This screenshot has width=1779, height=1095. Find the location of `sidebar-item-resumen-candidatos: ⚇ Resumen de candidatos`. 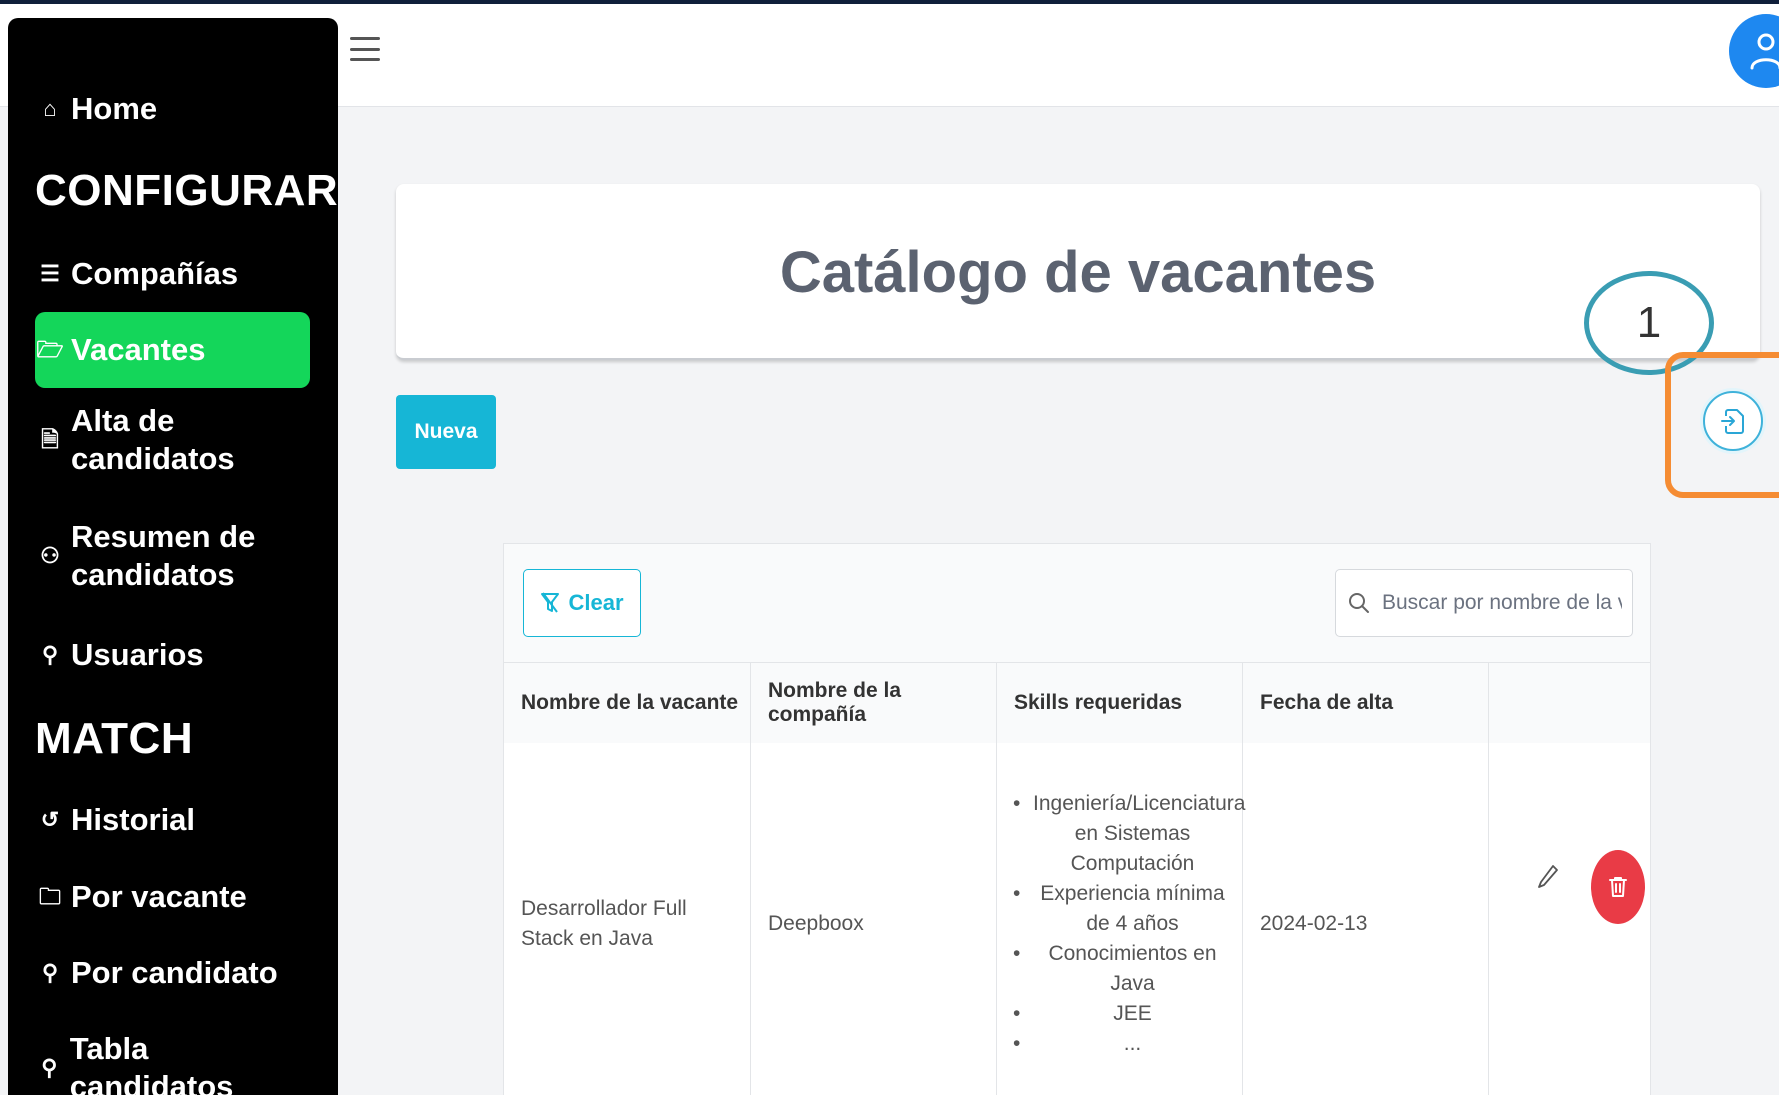

sidebar-item-resumen-candidatos: ⚇ Resumen de candidatos is located at coordinates (172, 556).